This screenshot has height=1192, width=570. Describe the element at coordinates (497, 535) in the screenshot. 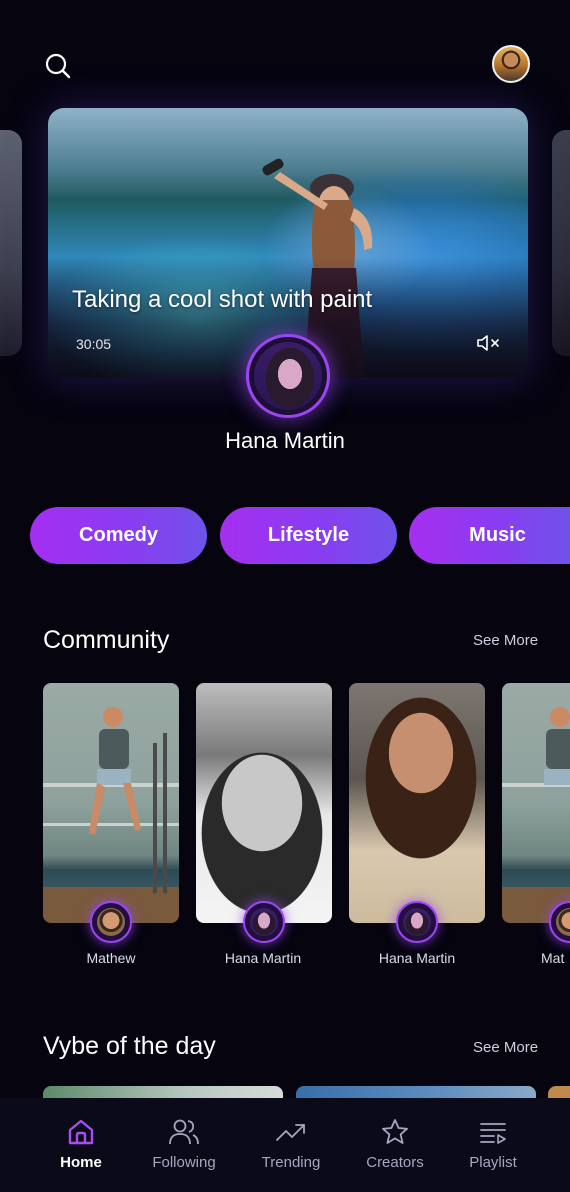

I see `category-label: Music` at that location.